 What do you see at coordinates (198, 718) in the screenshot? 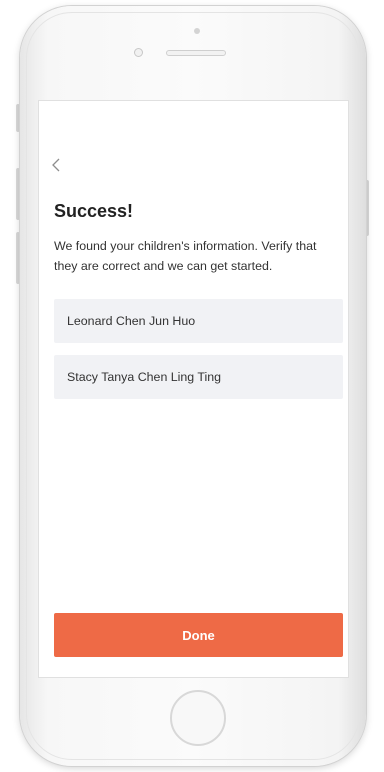
I see `home-button` at bounding box center [198, 718].